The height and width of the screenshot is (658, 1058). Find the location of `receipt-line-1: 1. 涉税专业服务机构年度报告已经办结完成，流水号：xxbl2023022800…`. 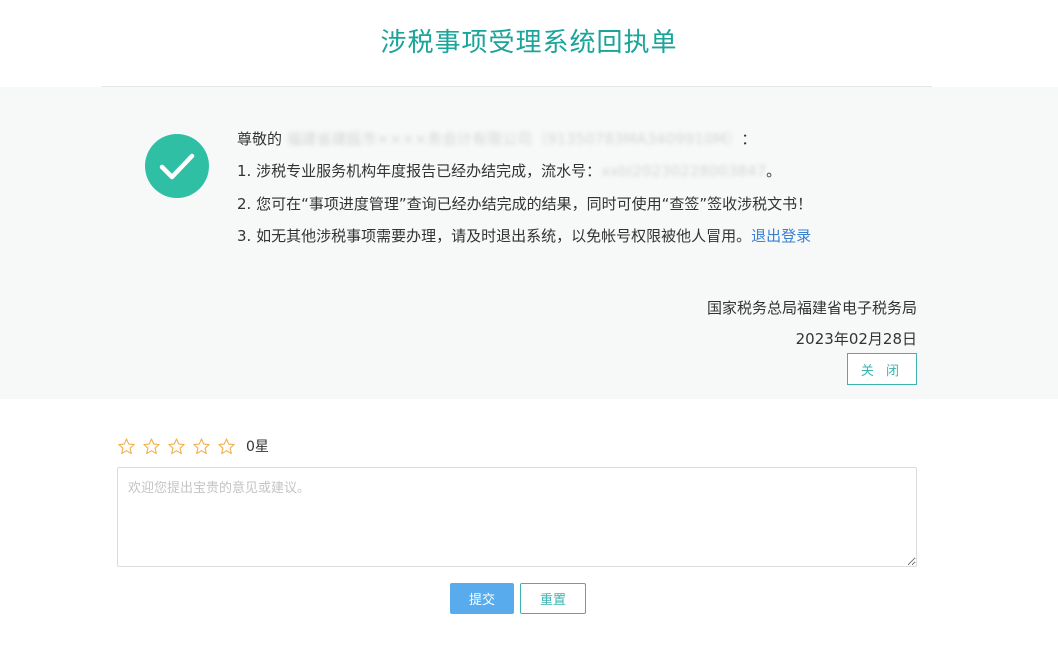

receipt-line-1: 1. 涉税专业服务机构年度报告已经办结完成，流水号：xxbl2023022800… is located at coordinates (509, 171).